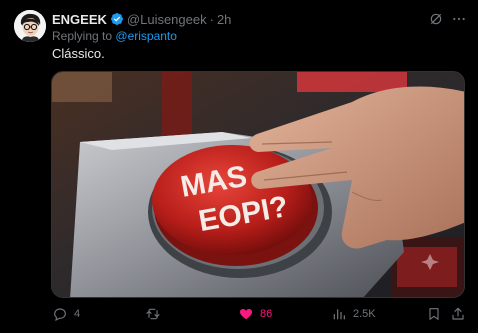 Image resolution: width=478 pixels, height=333 pixels. Describe the element at coordinates (78, 53) in the screenshot. I see `tweet-text: Clássico.` at that location.